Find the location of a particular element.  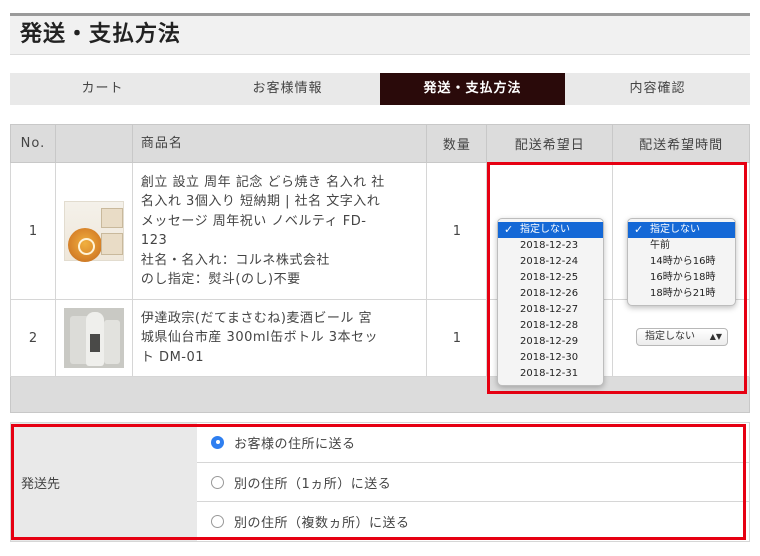

page-title: 発送・支払方法 is located at coordinates (101, 34).